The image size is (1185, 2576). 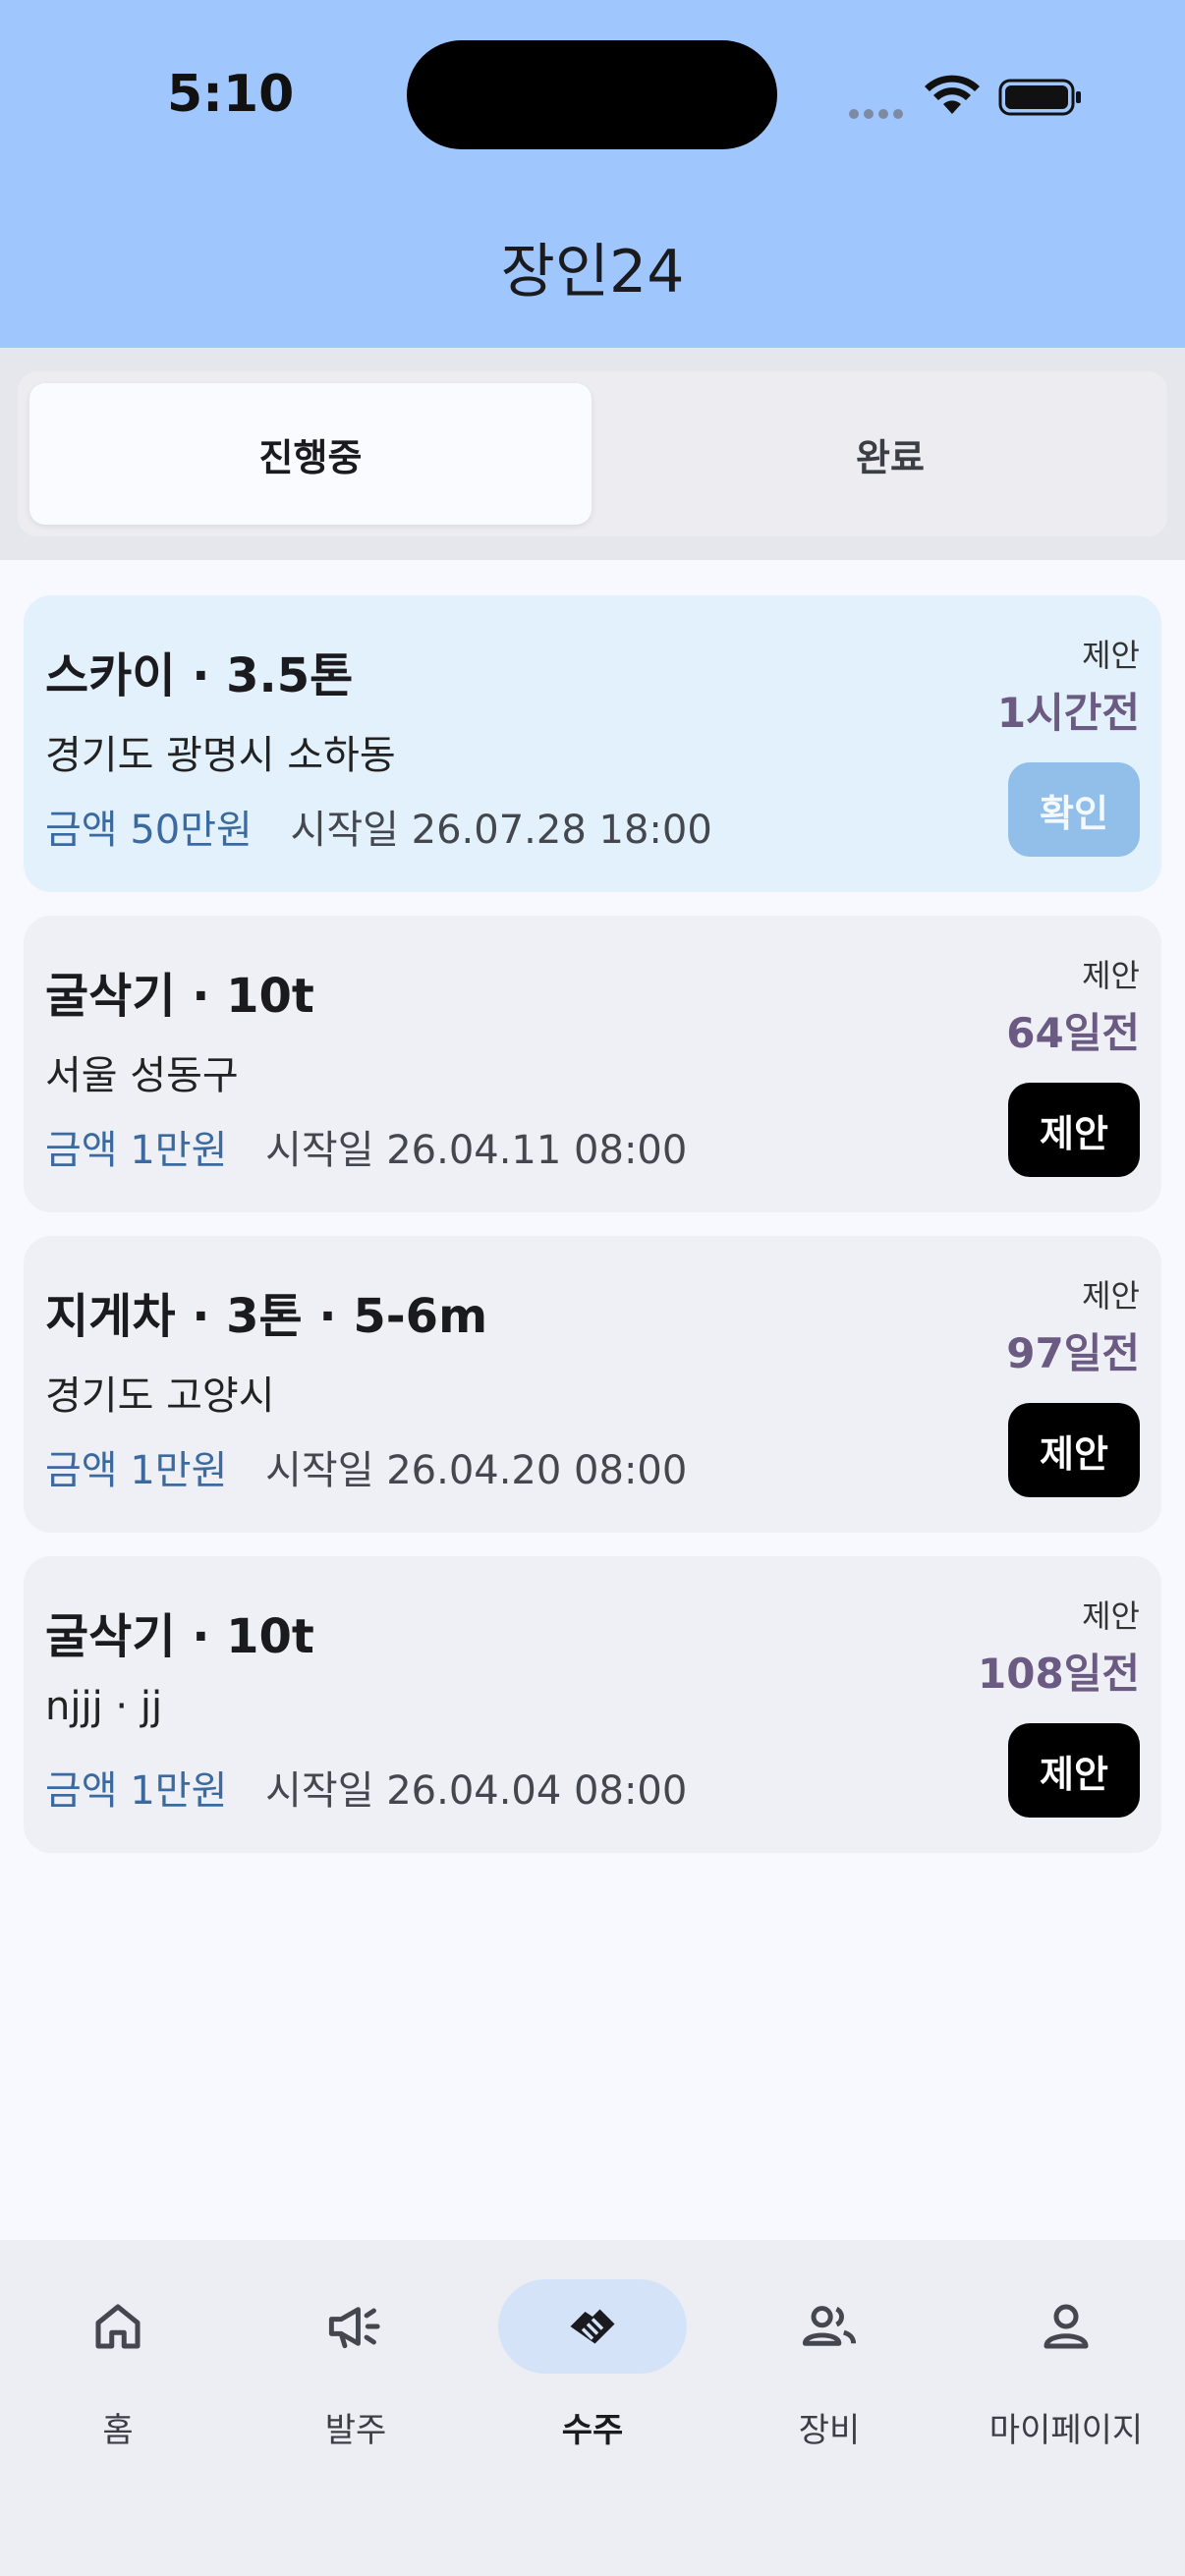 What do you see at coordinates (830, 2326) in the screenshot?
I see `group-icon` at bounding box center [830, 2326].